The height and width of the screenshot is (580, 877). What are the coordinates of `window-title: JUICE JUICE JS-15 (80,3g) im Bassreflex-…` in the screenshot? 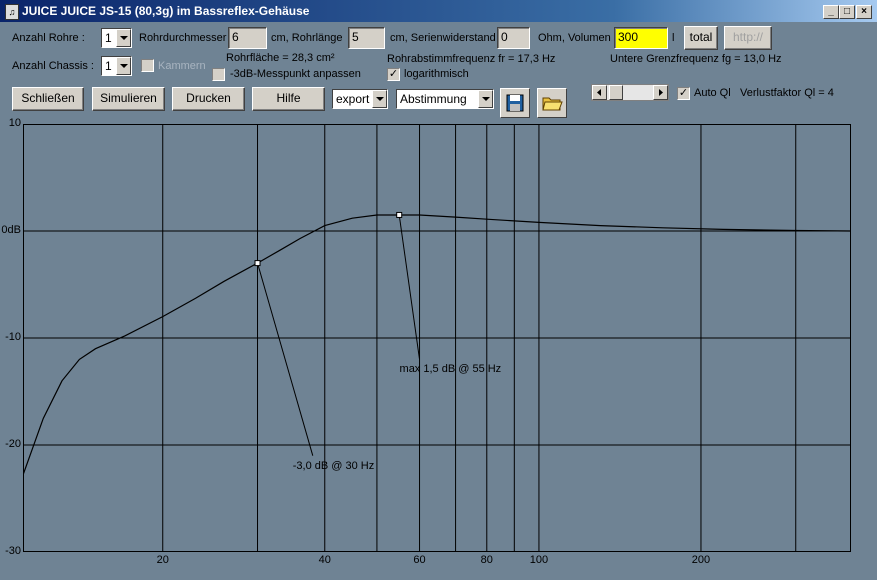 It's located at (166, 11).